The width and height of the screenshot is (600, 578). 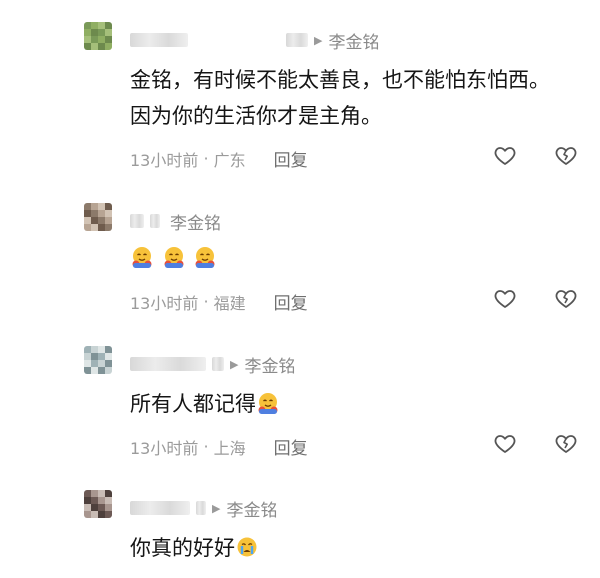 I want to click on comment-location: 广东, so click(x=229, y=160).